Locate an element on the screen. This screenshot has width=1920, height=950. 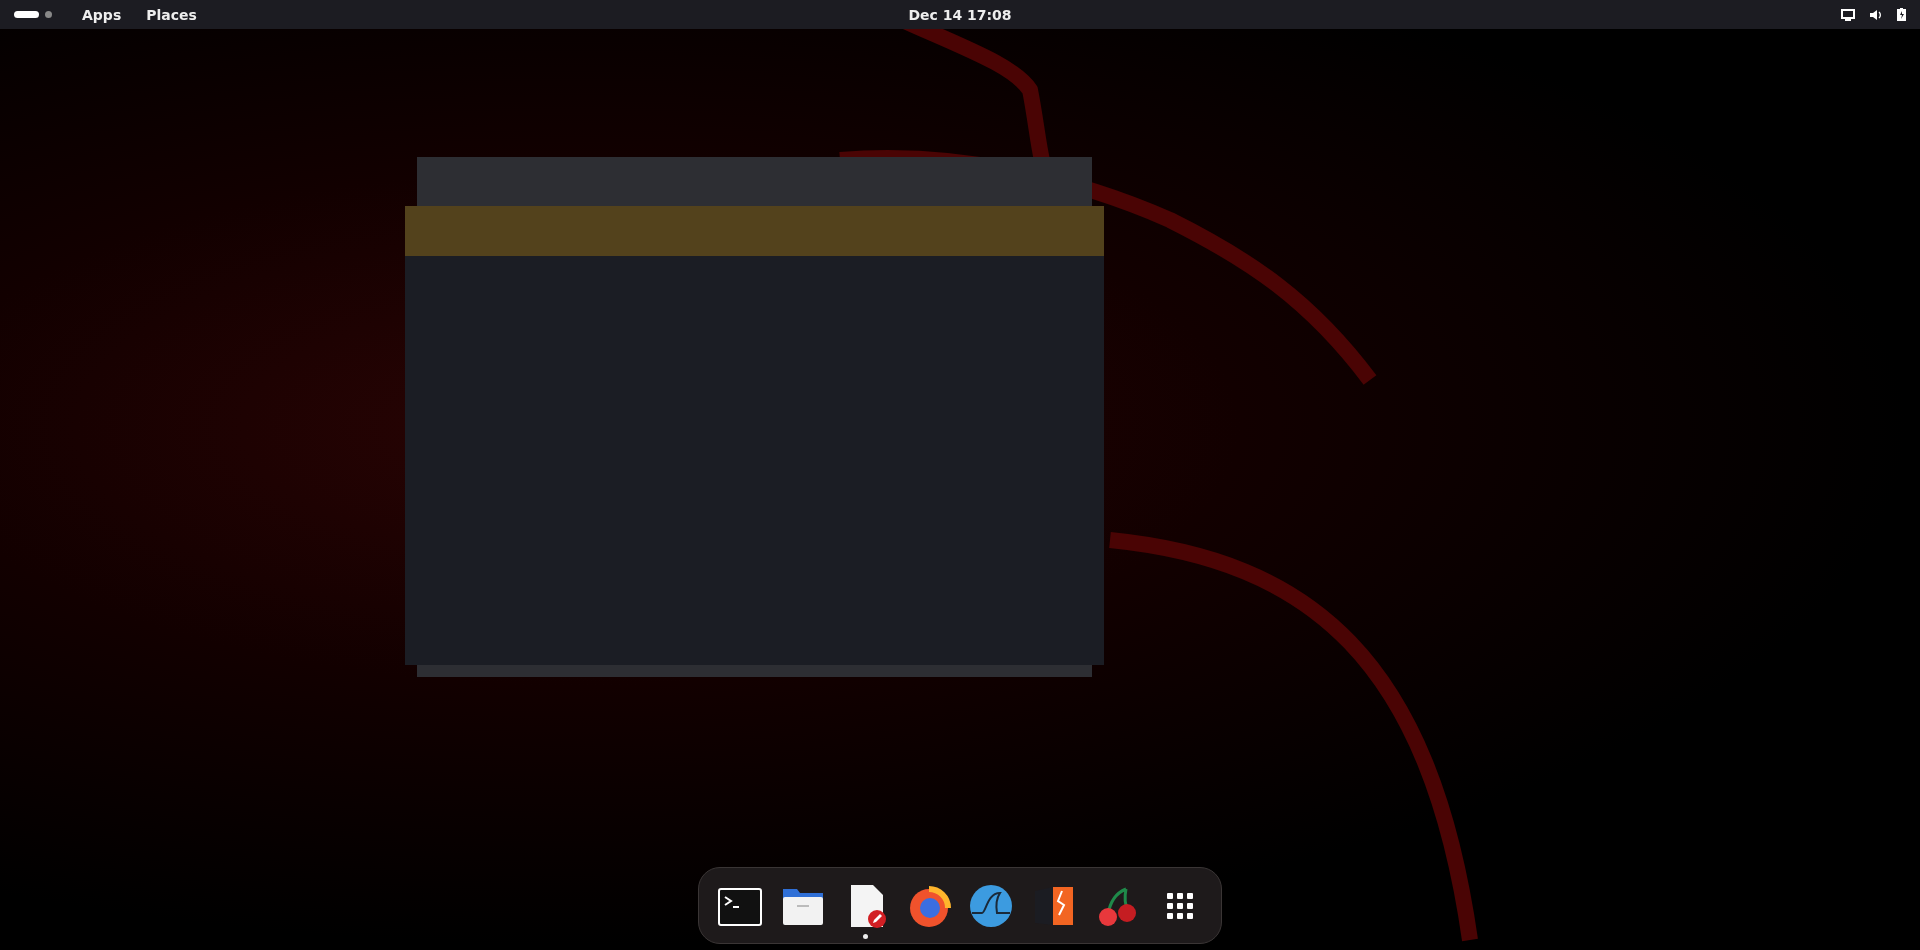
clock: Dec 14 17:08 is located at coordinates (960, 14).